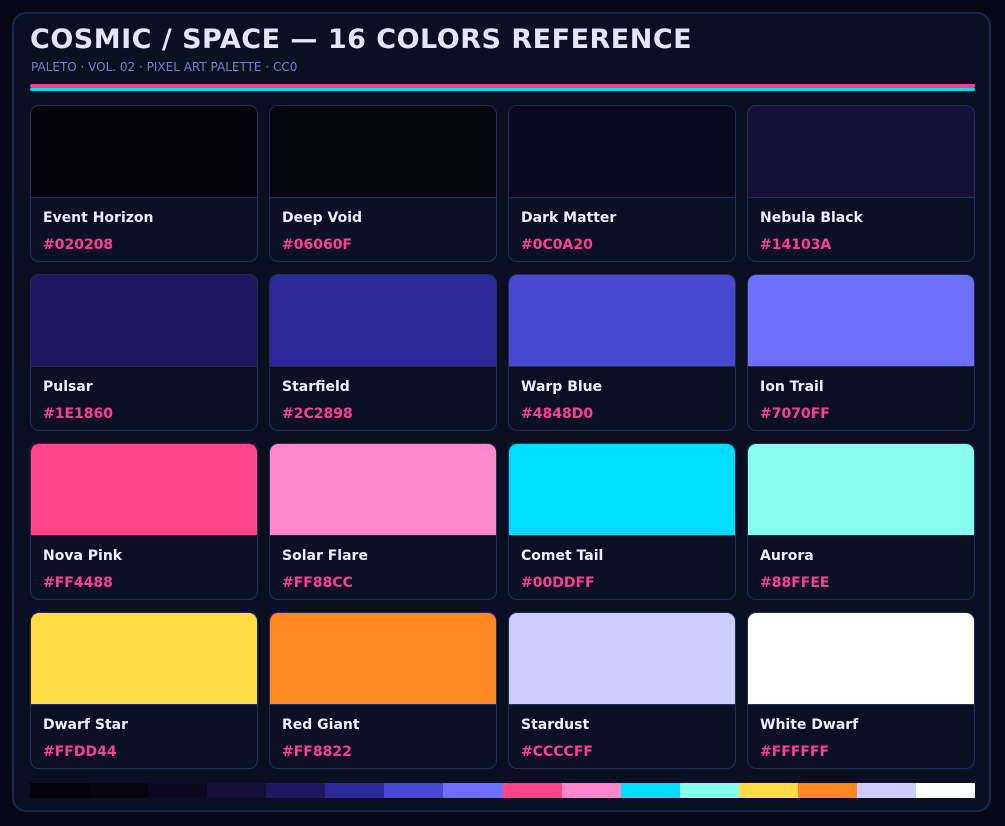  Describe the element at coordinates (557, 414) in the screenshot. I see `swatch-hex: #4848D0` at that location.